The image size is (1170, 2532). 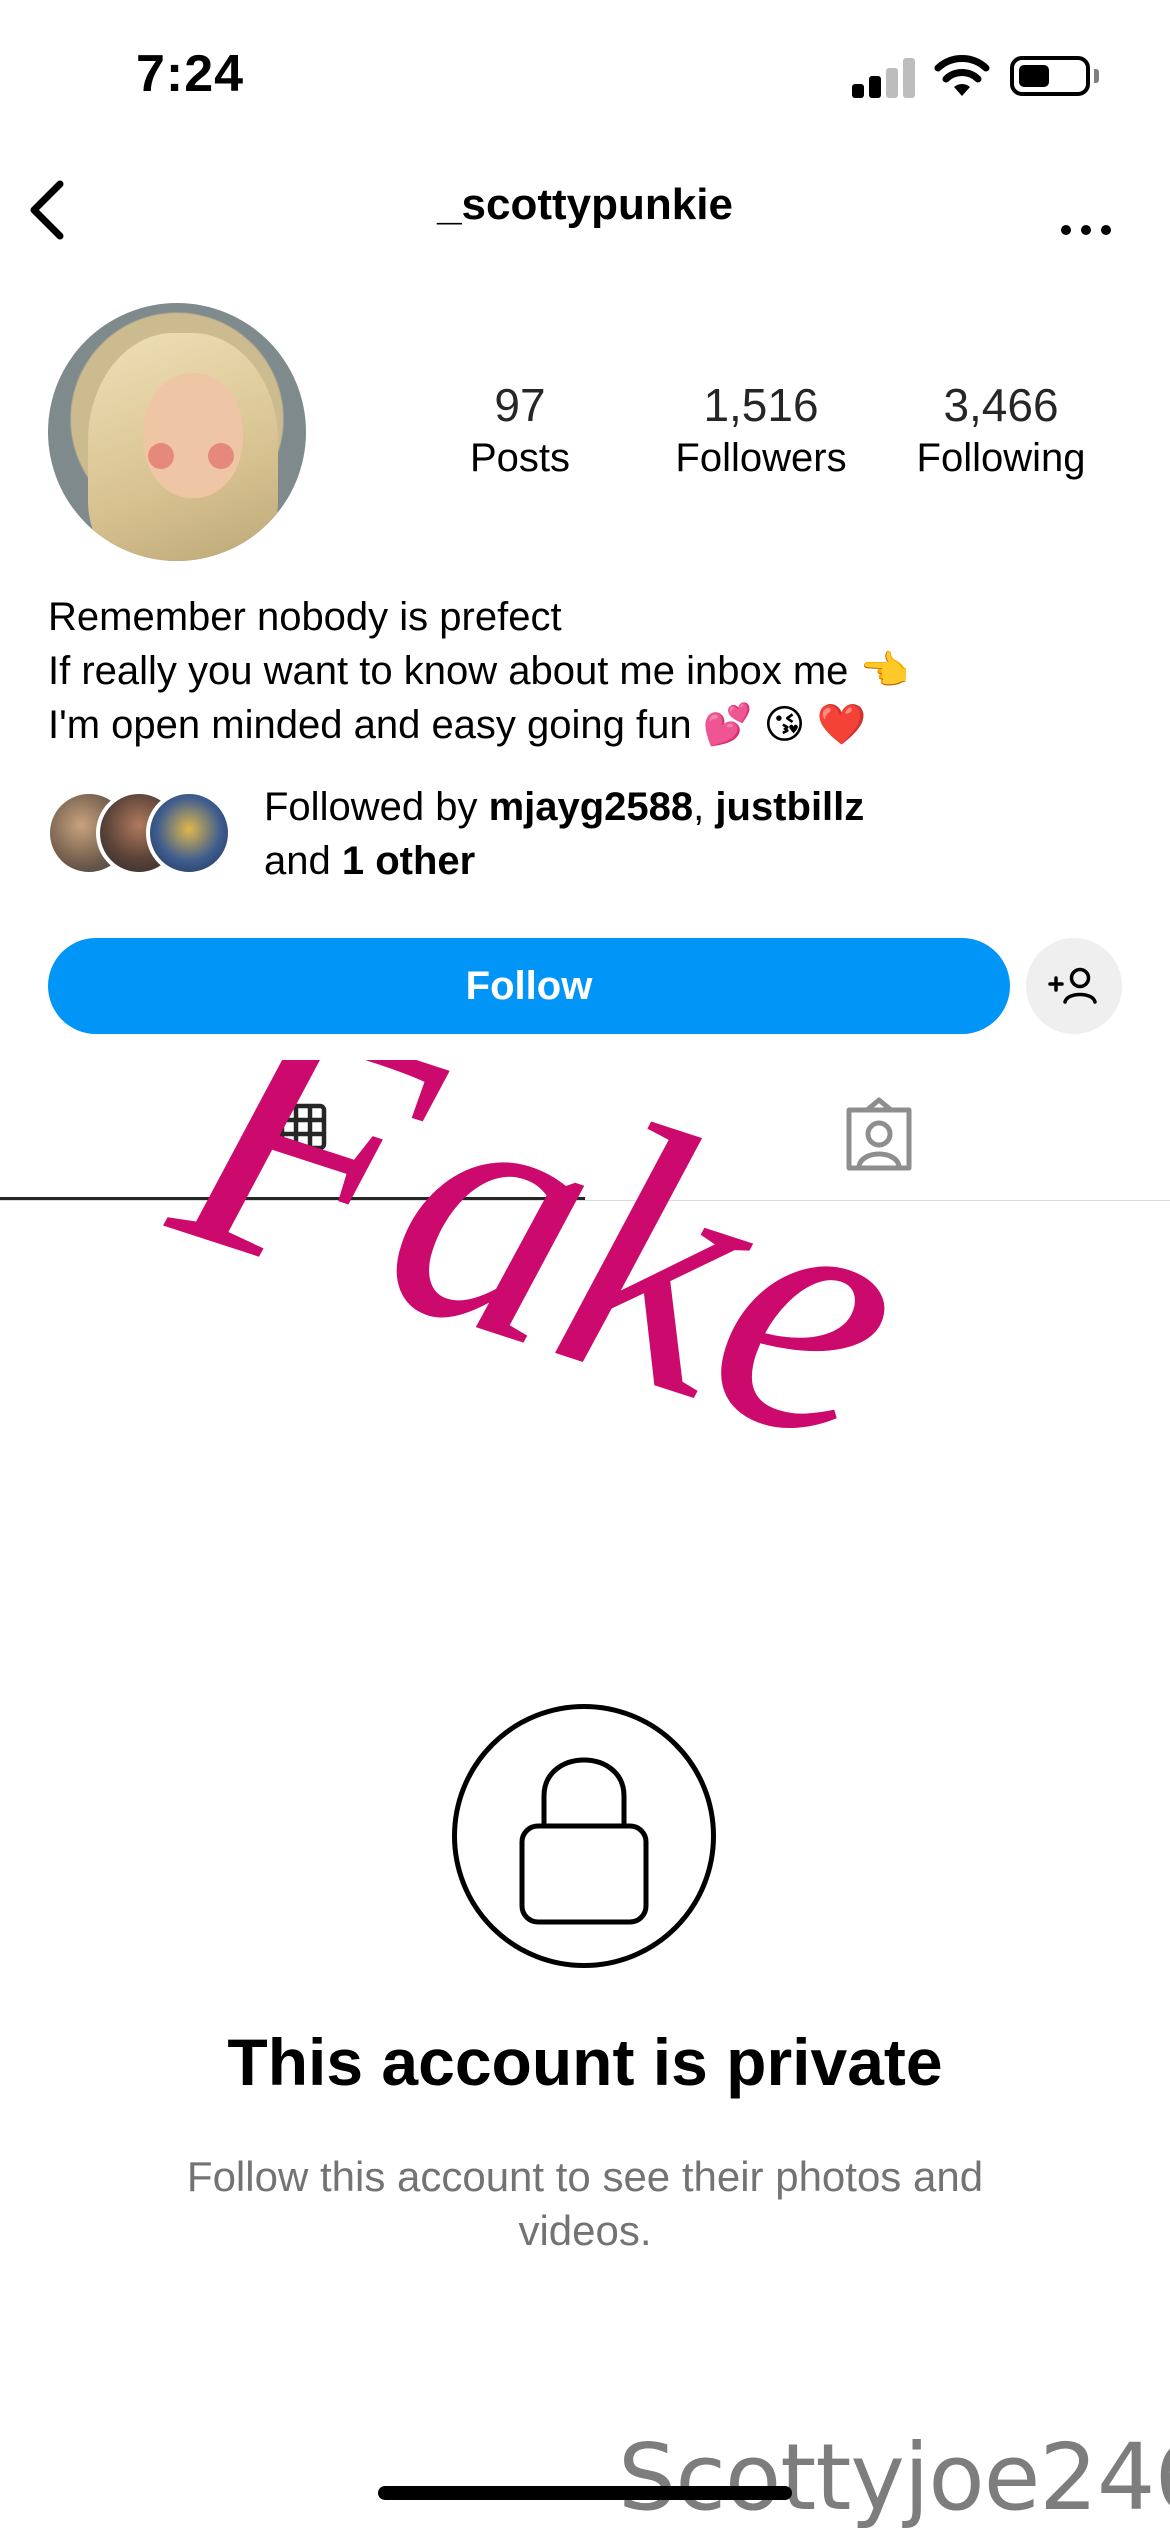 What do you see at coordinates (1074, 986) in the screenshot?
I see `add-person-icon` at bounding box center [1074, 986].